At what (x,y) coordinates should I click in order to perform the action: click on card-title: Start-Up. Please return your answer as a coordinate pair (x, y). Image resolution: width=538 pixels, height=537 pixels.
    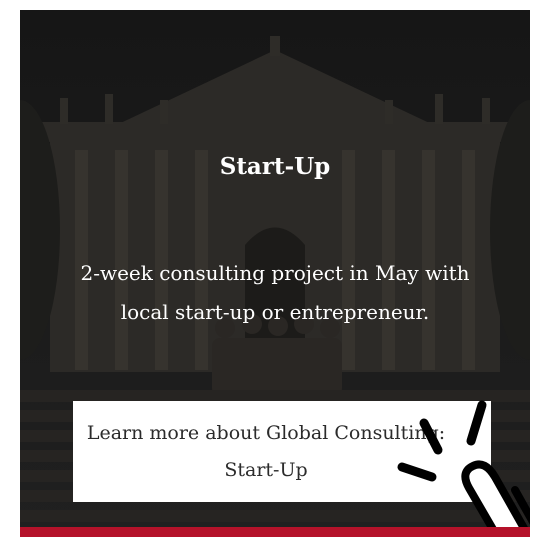
    Looking at the image, I should click on (275, 166).